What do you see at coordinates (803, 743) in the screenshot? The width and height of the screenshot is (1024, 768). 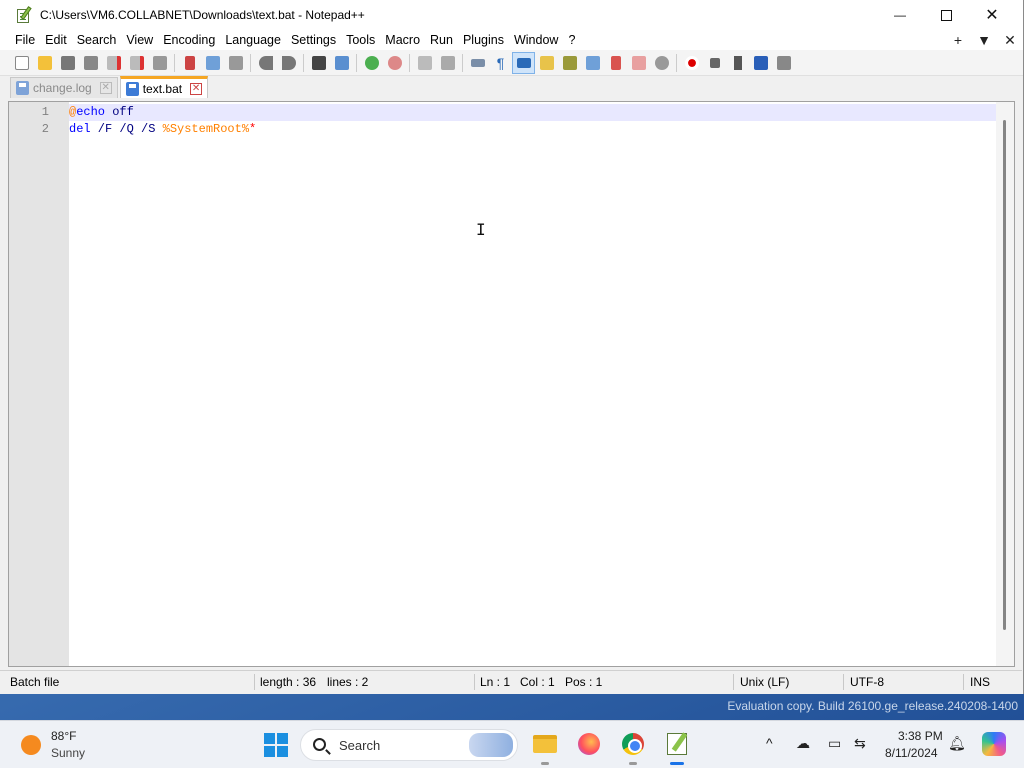 I see `cloud-offline-icon: ☁` at bounding box center [803, 743].